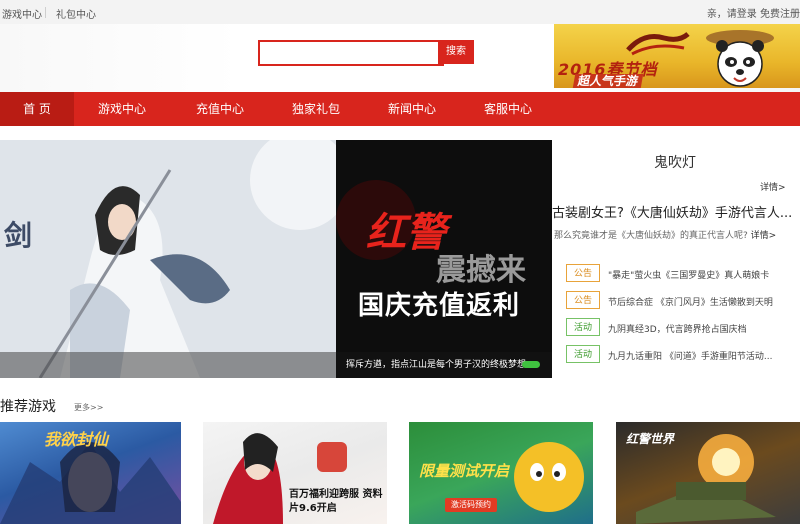 This screenshot has height=524, width=800. Describe the element at coordinates (168, 365) in the screenshot. I see `slide-shade` at that location.